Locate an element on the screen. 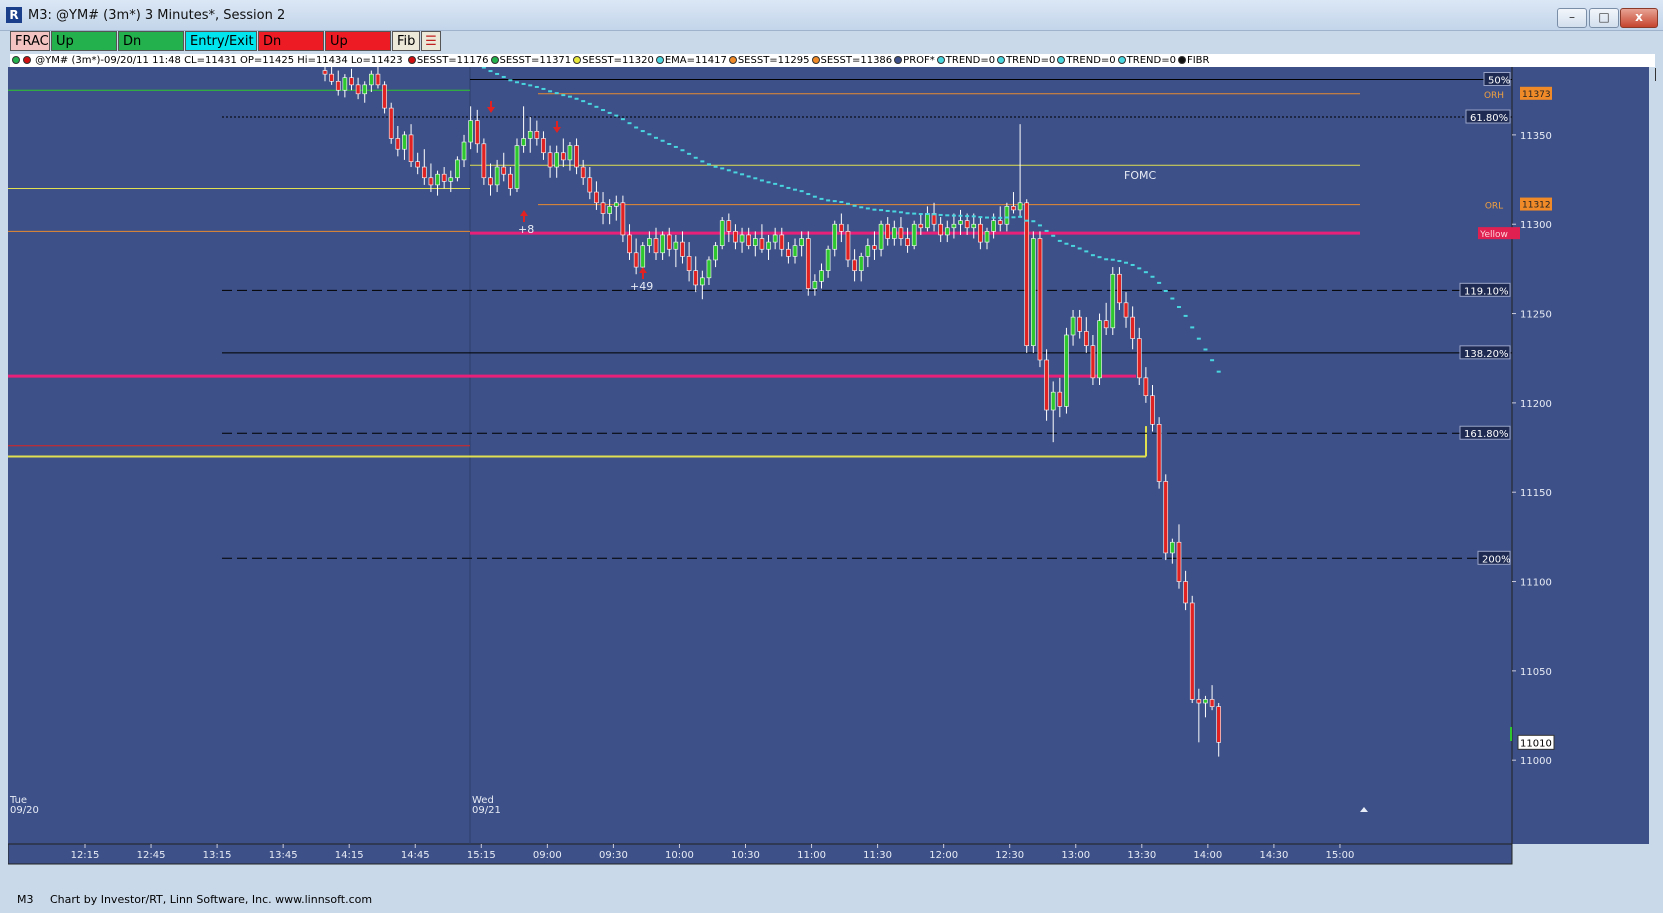  toolbar-button-up-arrow-1: Up Arrow is located at coordinates (84, 50).